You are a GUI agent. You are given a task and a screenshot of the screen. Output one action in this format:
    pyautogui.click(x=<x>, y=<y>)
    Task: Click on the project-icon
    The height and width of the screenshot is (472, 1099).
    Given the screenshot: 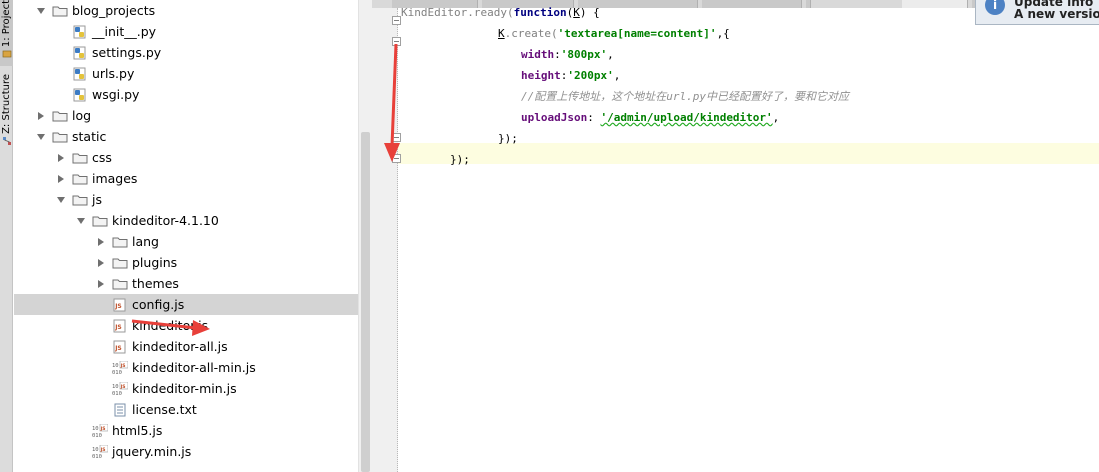 What is the action you would take?
    pyautogui.click(x=6, y=54)
    